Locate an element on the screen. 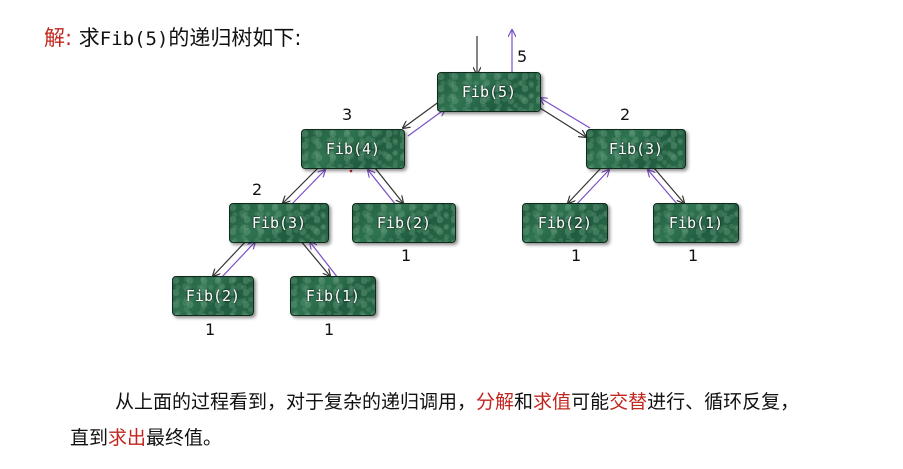 Image resolution: width=903 pixels, height=469 pixels. value-fib1-a: 1 is located at coordinates (693, 255).